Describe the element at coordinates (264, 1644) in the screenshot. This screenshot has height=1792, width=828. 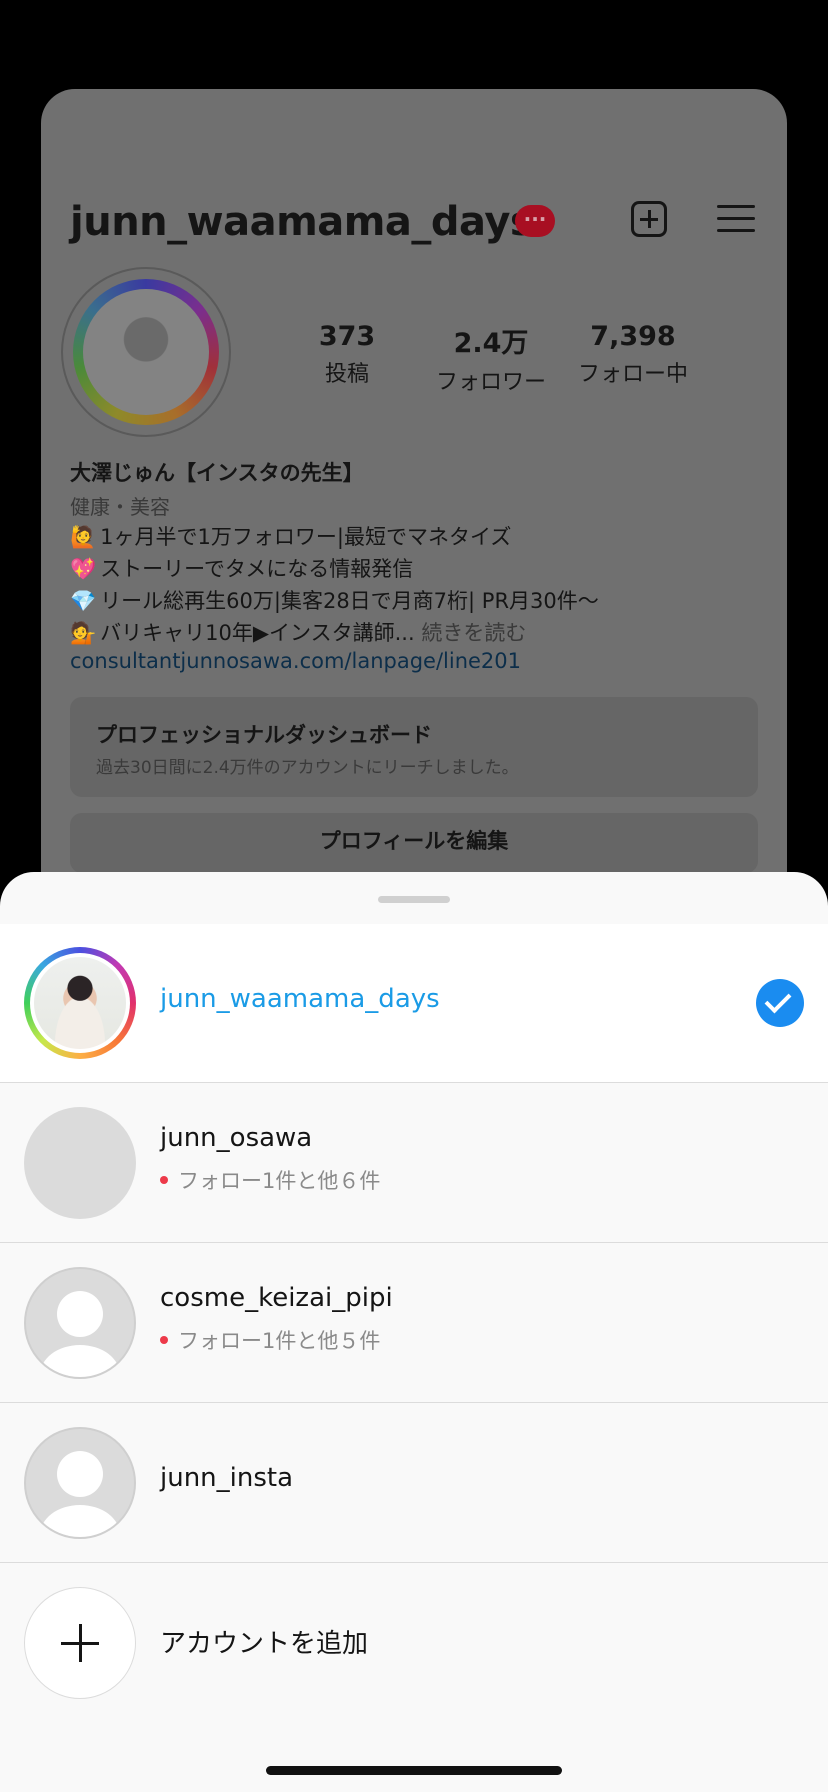
I see `add-account-label: アカウントを追加` at that location.